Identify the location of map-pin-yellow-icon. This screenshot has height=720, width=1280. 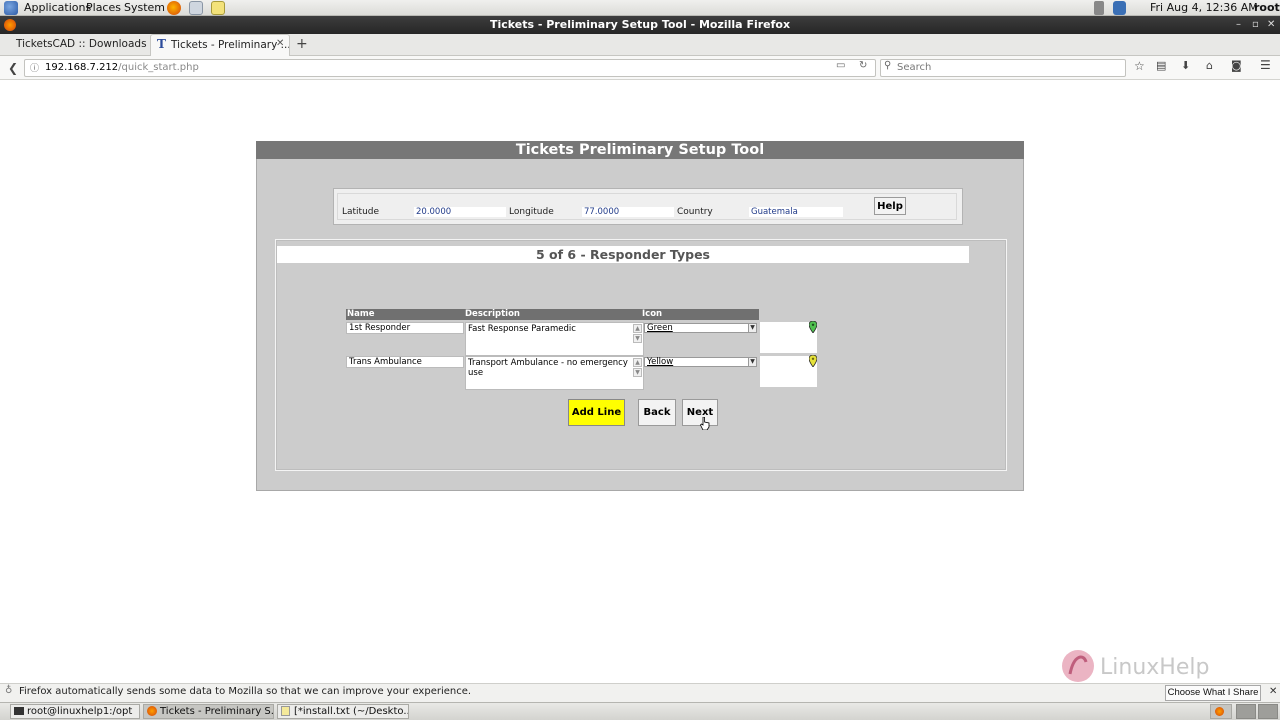
(813, 361).